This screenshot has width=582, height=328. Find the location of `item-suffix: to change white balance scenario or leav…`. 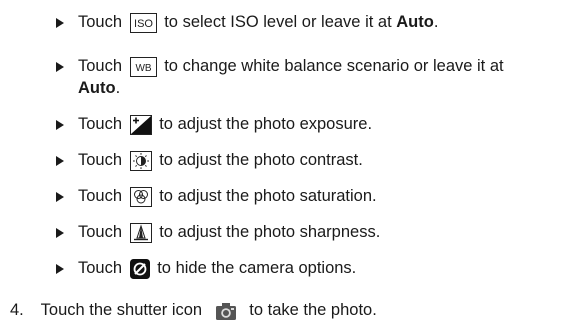

item-suffix: to change white balance scenario or leav… is located at coordinates (334, 66).